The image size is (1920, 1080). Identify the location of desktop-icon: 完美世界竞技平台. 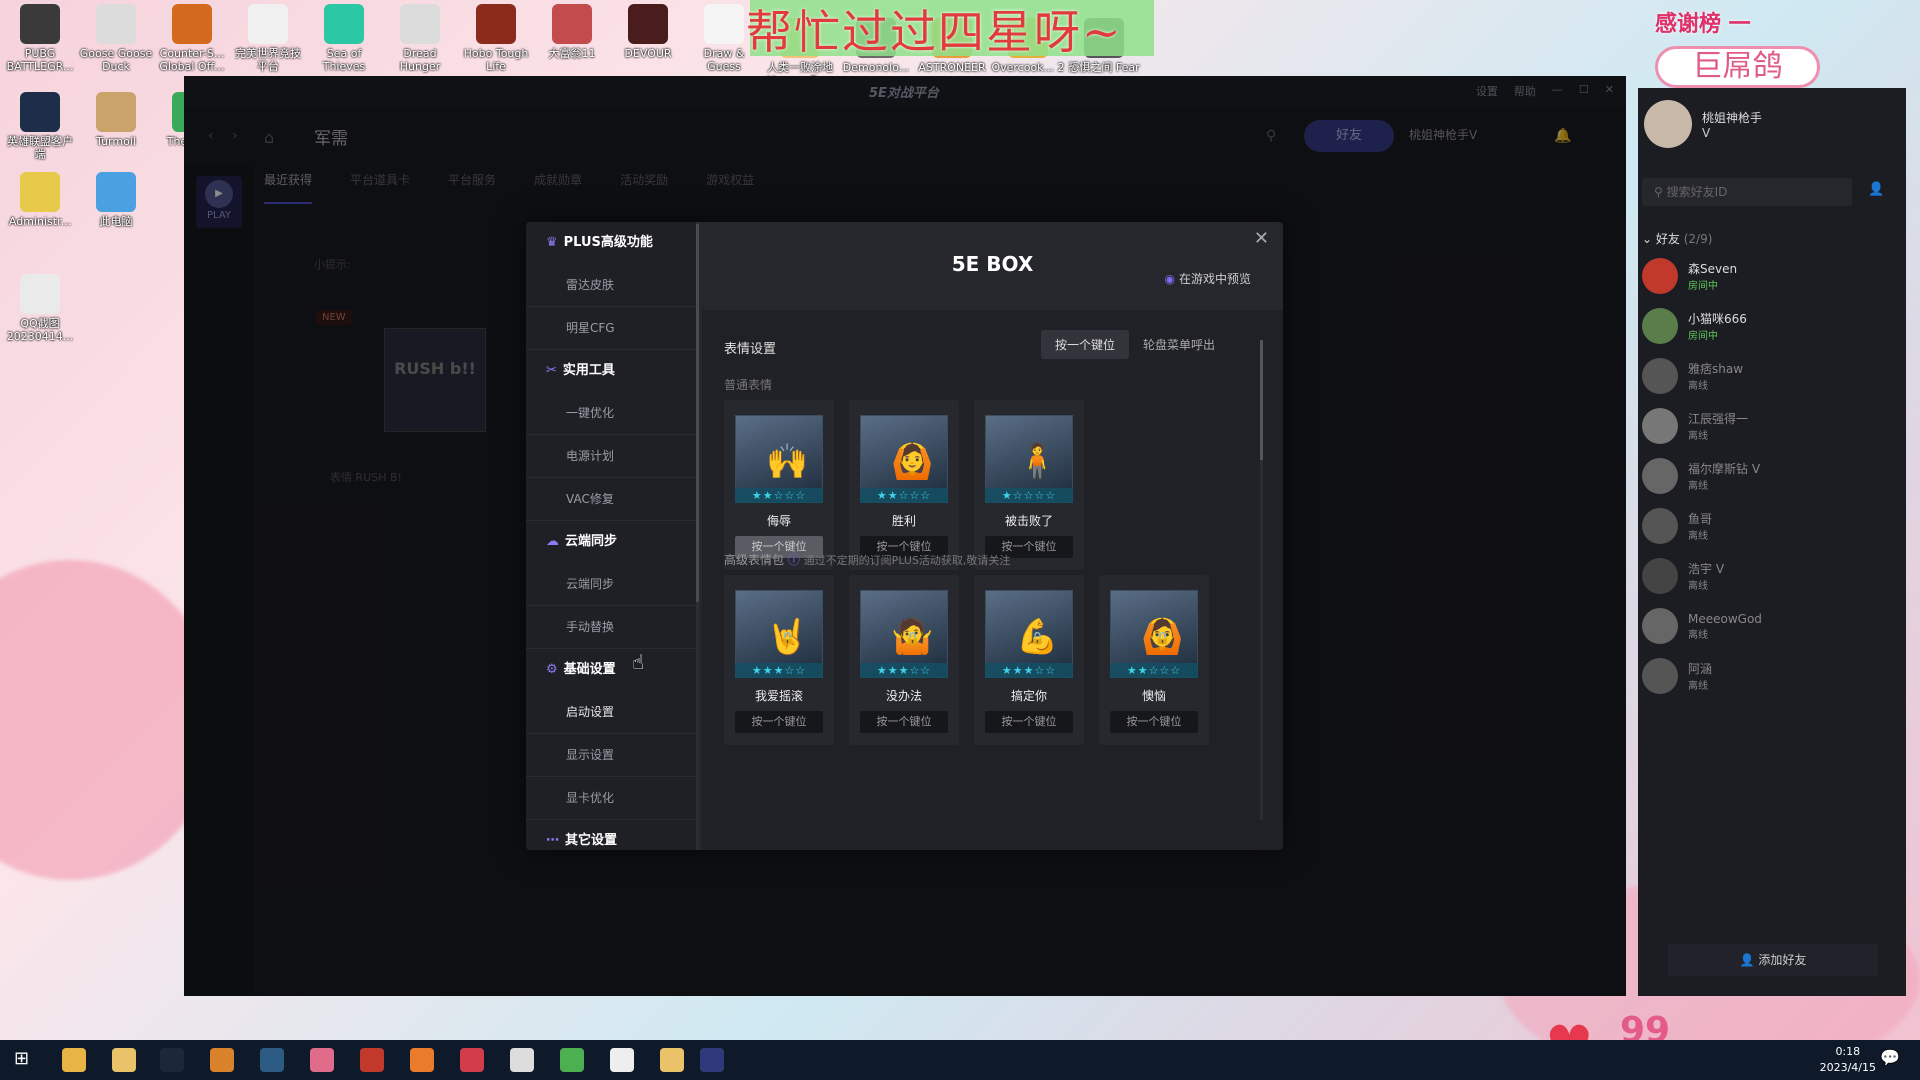
(268, 36).